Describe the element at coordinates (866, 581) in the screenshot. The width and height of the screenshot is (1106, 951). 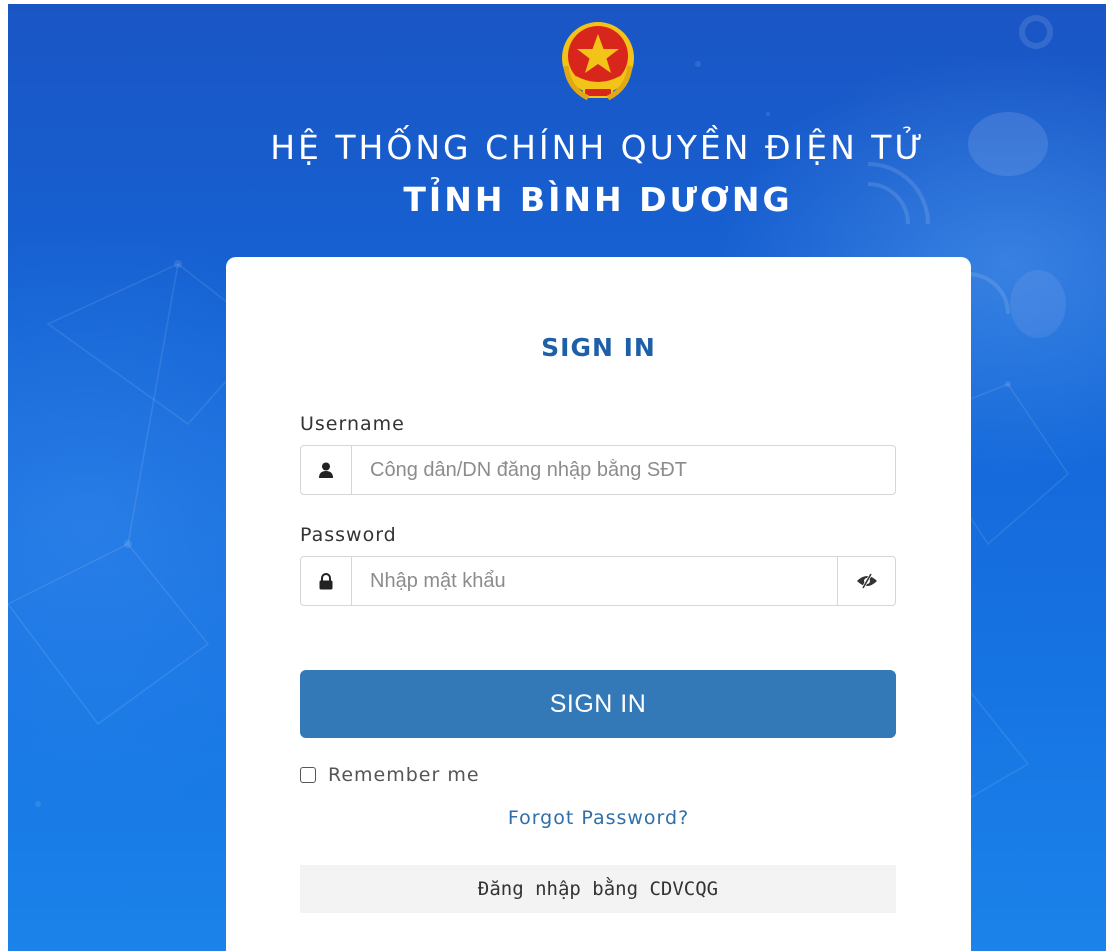
I see `eye-slash-icon` at that location.